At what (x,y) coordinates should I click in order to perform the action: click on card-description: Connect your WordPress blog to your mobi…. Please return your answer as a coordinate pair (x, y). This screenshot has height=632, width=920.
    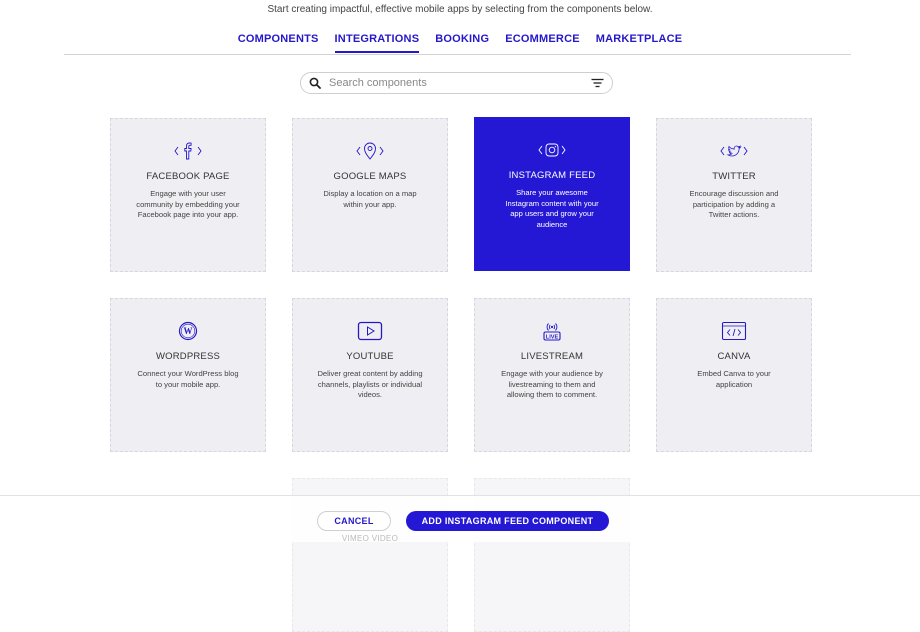
    Looking at the image, I should click on (188, 379).